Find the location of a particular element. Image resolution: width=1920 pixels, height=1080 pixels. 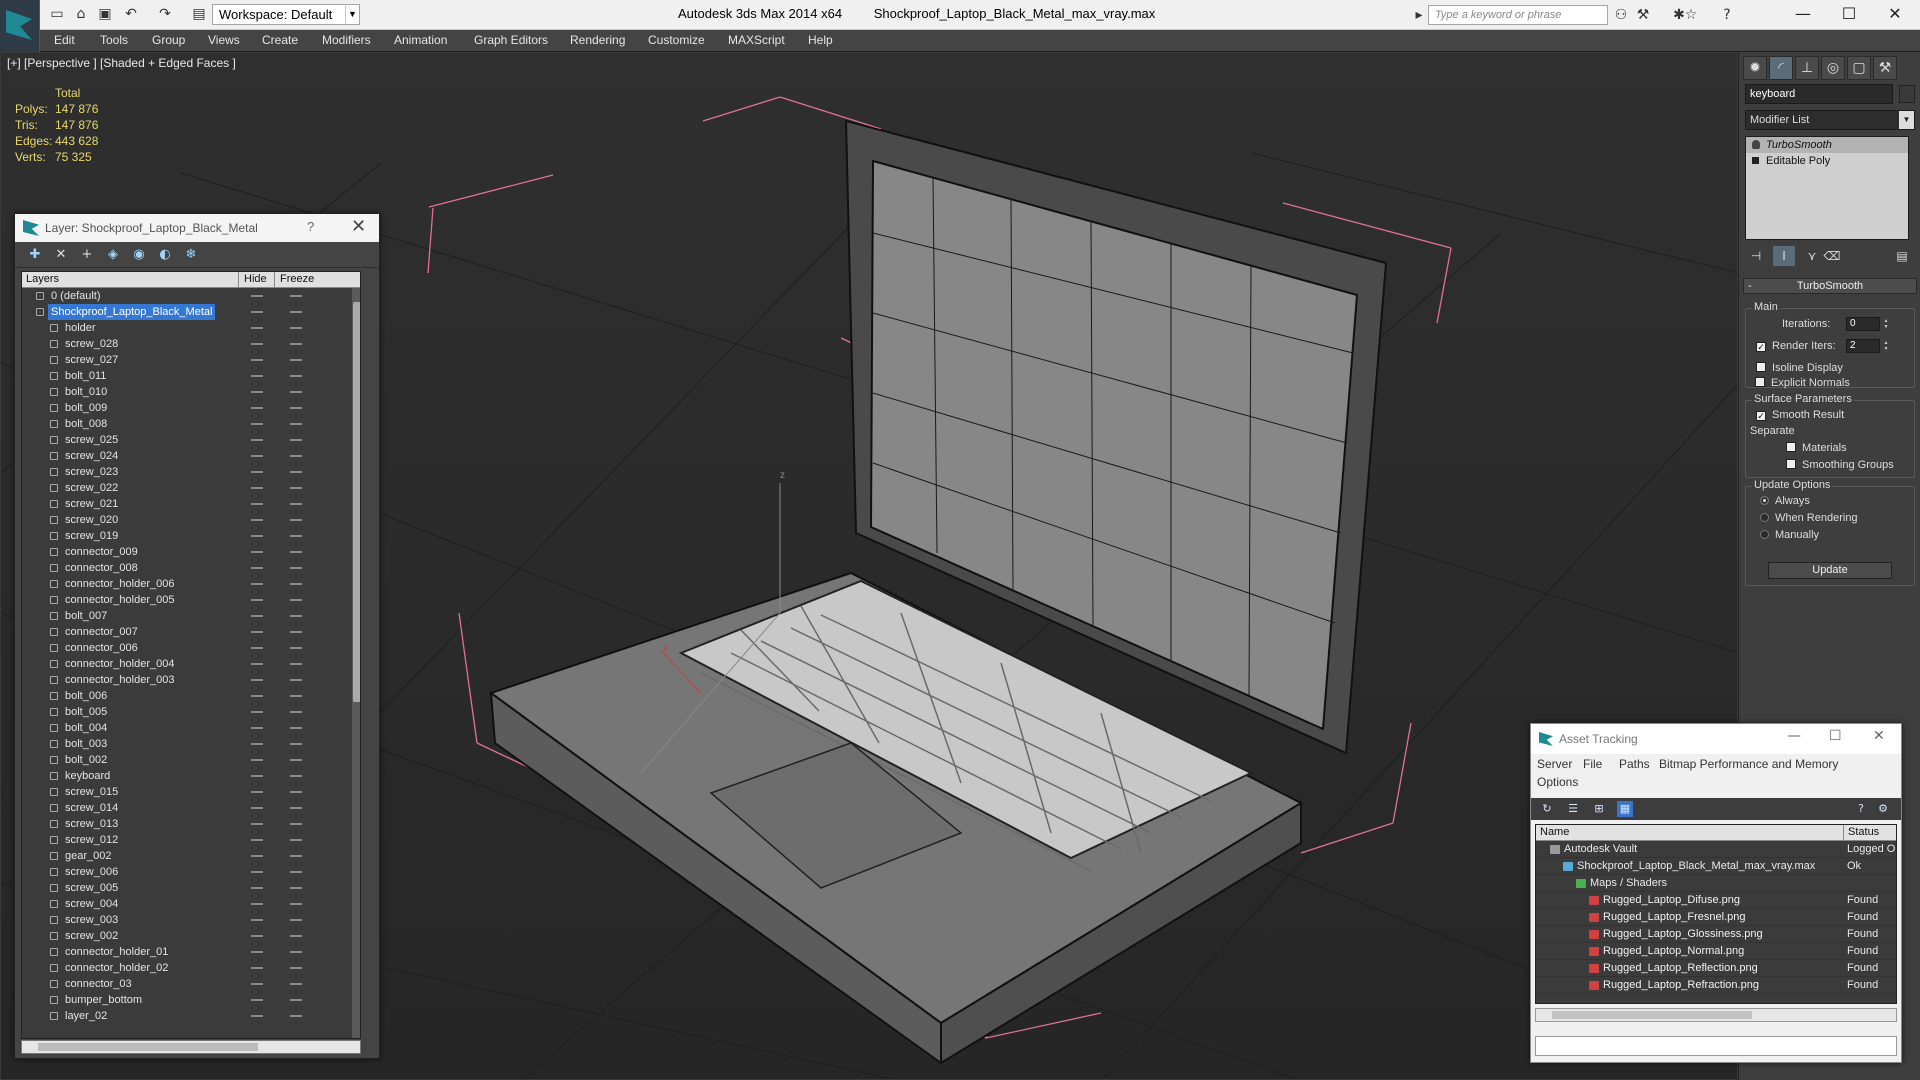

col-name: Name is located at coordinates (1554, 832).